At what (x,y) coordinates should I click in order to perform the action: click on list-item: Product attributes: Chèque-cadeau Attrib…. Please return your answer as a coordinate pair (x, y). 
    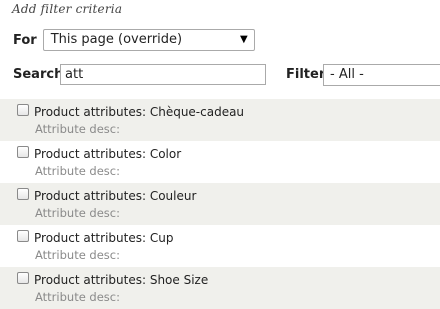
    Looking at the image, I should click on (220, 120).